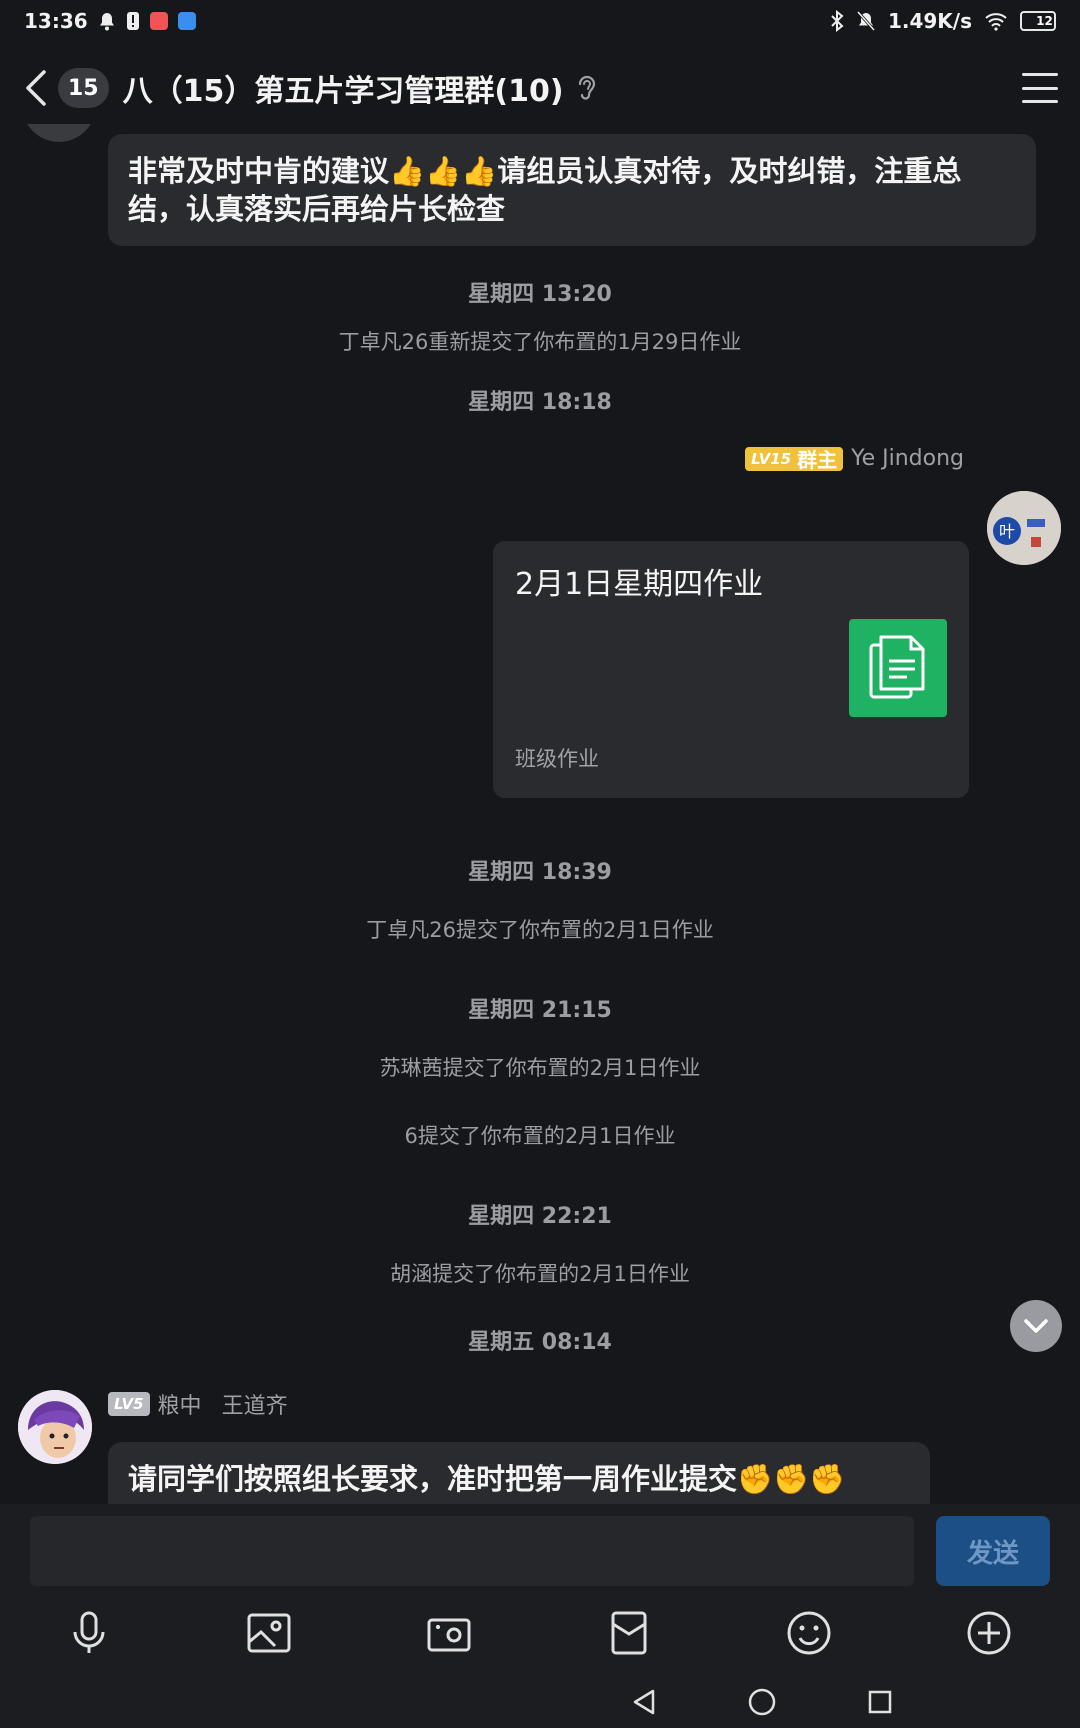 This screenshot has width=1080, height=1728. I want to click on chat-header: 15 八（15）第五片学习管理群(10), so click(540, 88).